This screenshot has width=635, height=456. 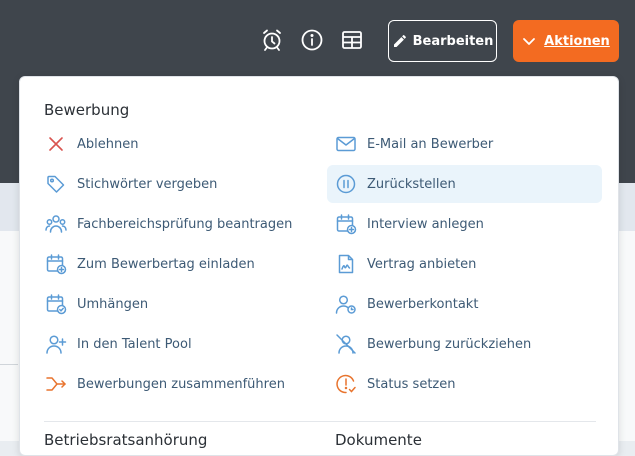 What do you see at coordinates (346, 264) in the screenshot?
I see `document-icon` at bounding box center [346, 264].